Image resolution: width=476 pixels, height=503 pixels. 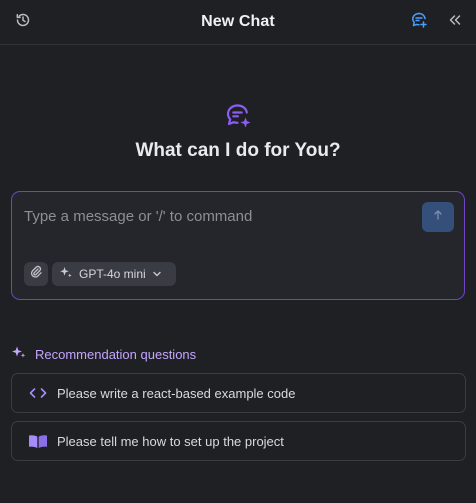 I want to click on history-icon, so click(x=23, y=22).